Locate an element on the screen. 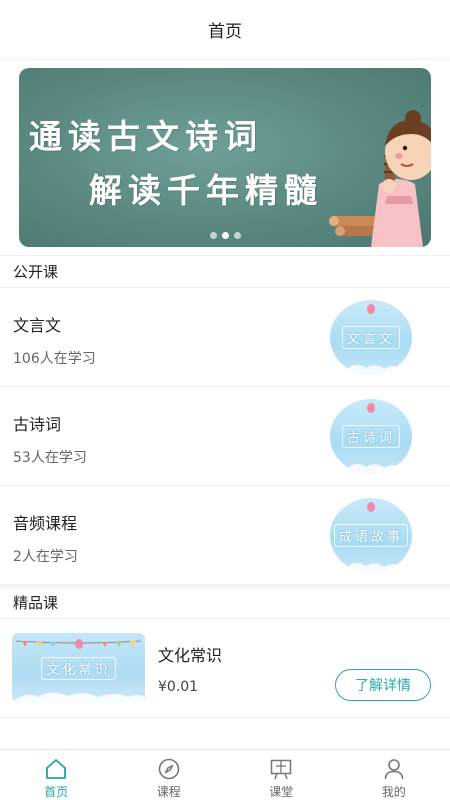 This screenshot has width=450, height=800. course-row: 音频课程 2人在学习 成语故事 is located at coordinates (225, 535).